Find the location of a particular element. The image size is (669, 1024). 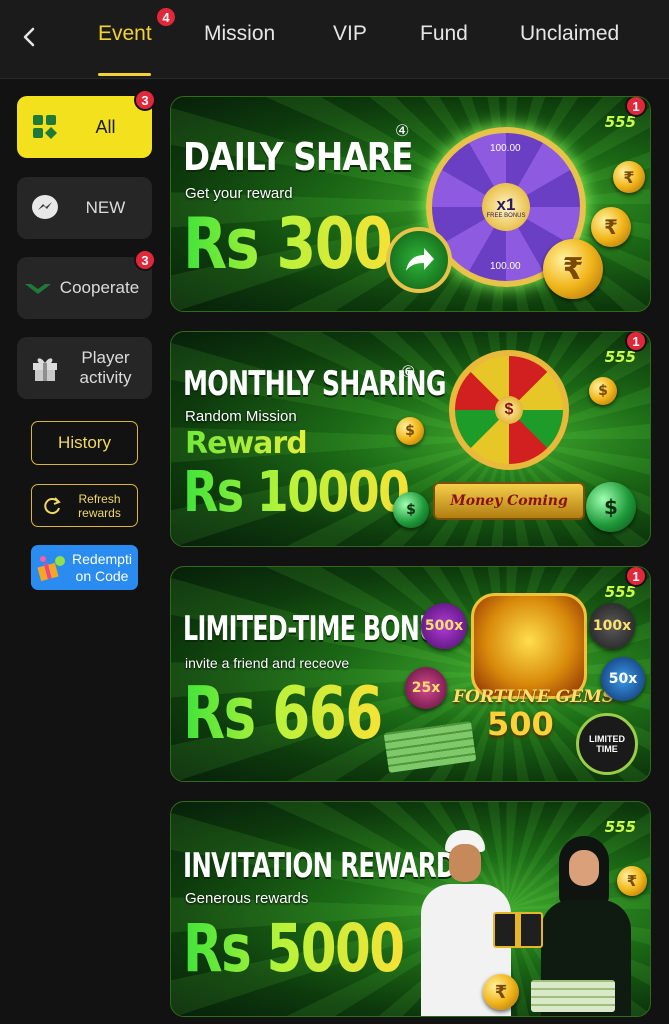

brand-logo: 555 is located at coordinates (620, 827).